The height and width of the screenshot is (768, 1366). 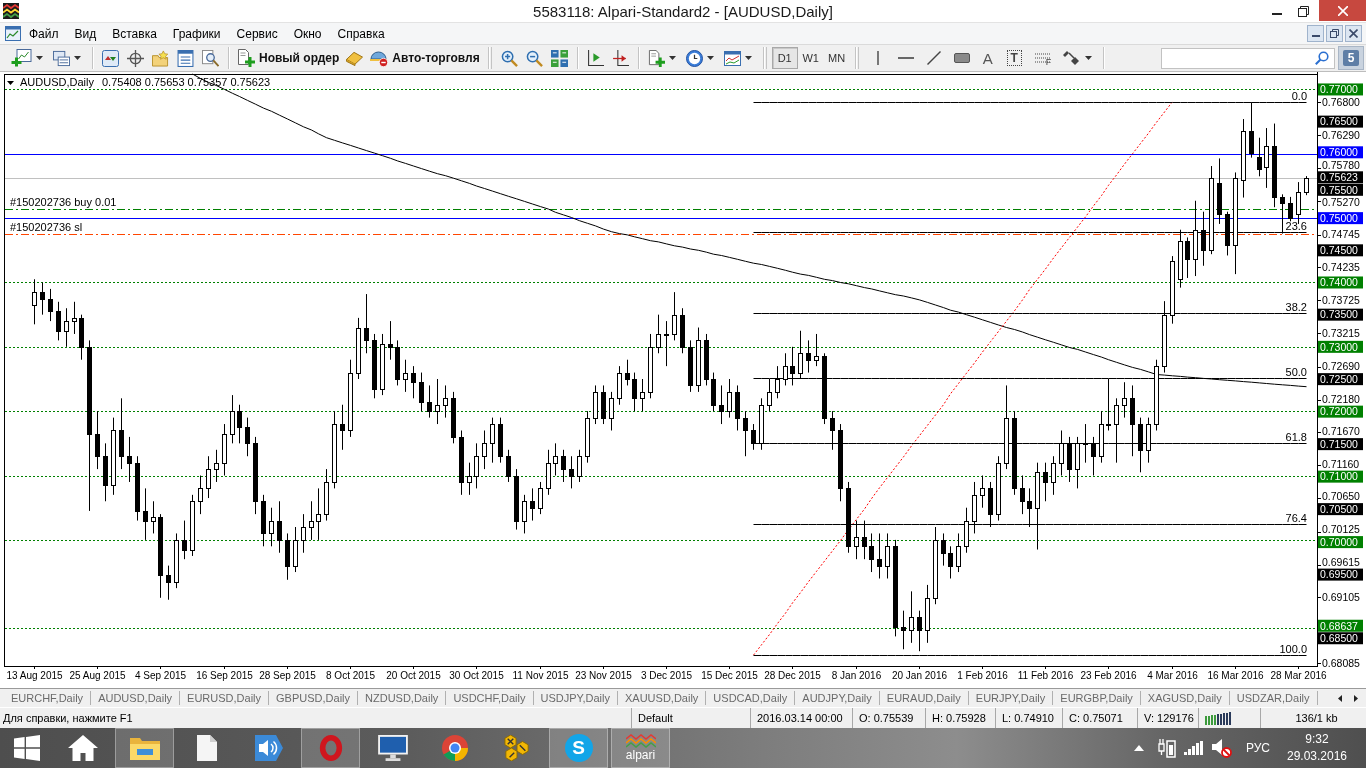 I want to click on period-button: W1, so click(x=810, y=58).